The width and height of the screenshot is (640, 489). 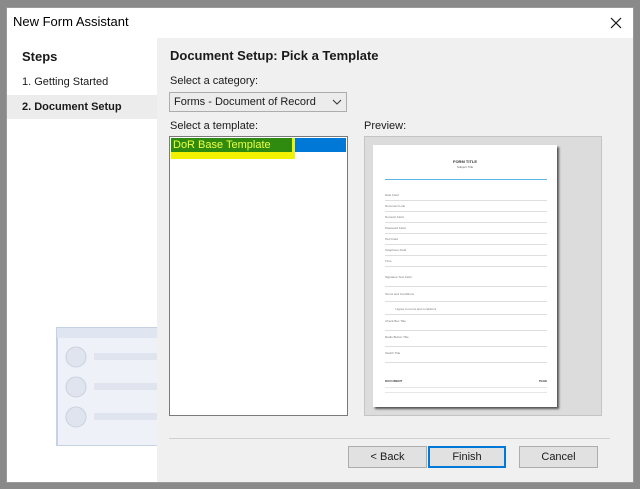 I want to click on category-value: Forms - Document of Record, so click(x=245, y=102).